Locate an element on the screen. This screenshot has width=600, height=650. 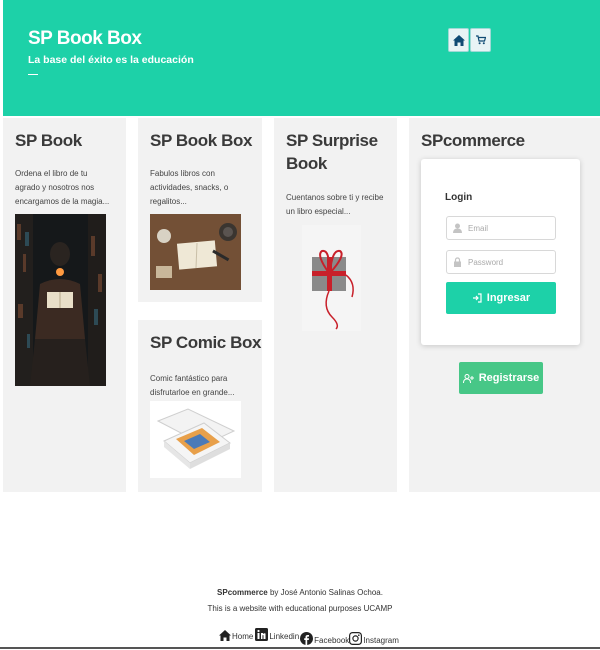
password-field: Password is located at coordinates (501, 262).